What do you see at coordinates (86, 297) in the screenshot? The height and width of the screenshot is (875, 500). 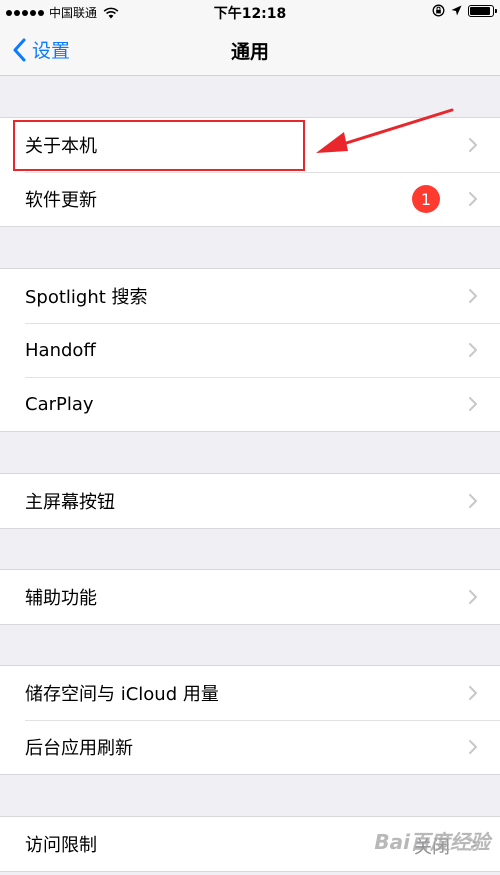 I see `row-label: Spotlight 搜索` at bounding box center [86, 297].